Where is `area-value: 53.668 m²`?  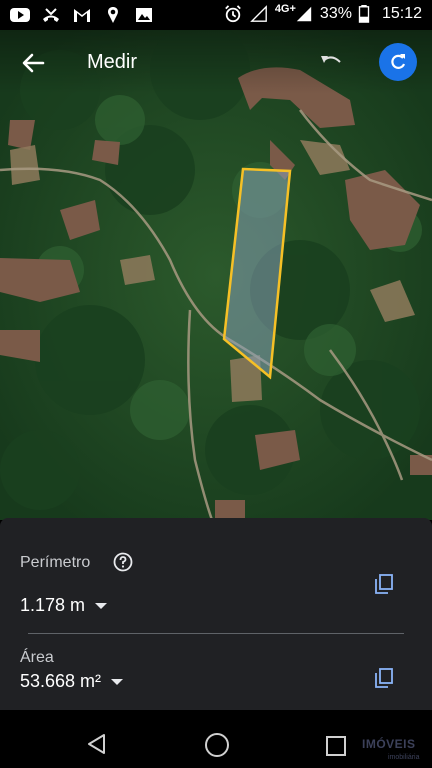
area-value: 53.668 m² is located at coordinates (61, 681).